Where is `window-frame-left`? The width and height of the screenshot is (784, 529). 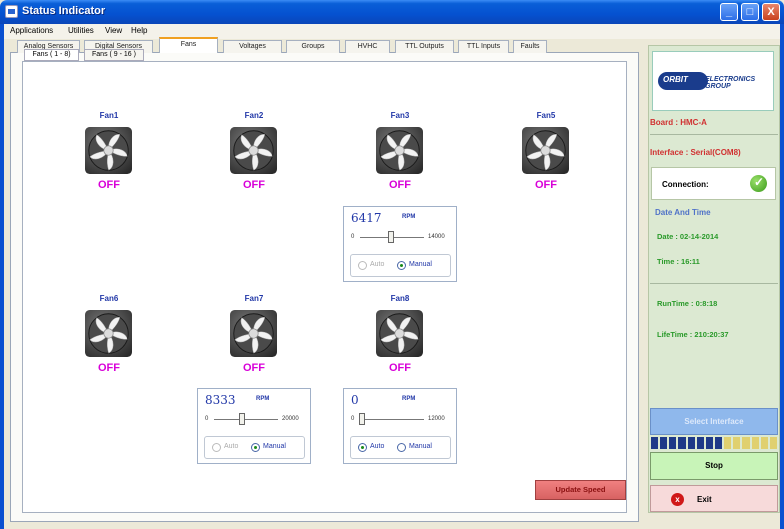 window-frame-left is located at coordinates (2, 276).